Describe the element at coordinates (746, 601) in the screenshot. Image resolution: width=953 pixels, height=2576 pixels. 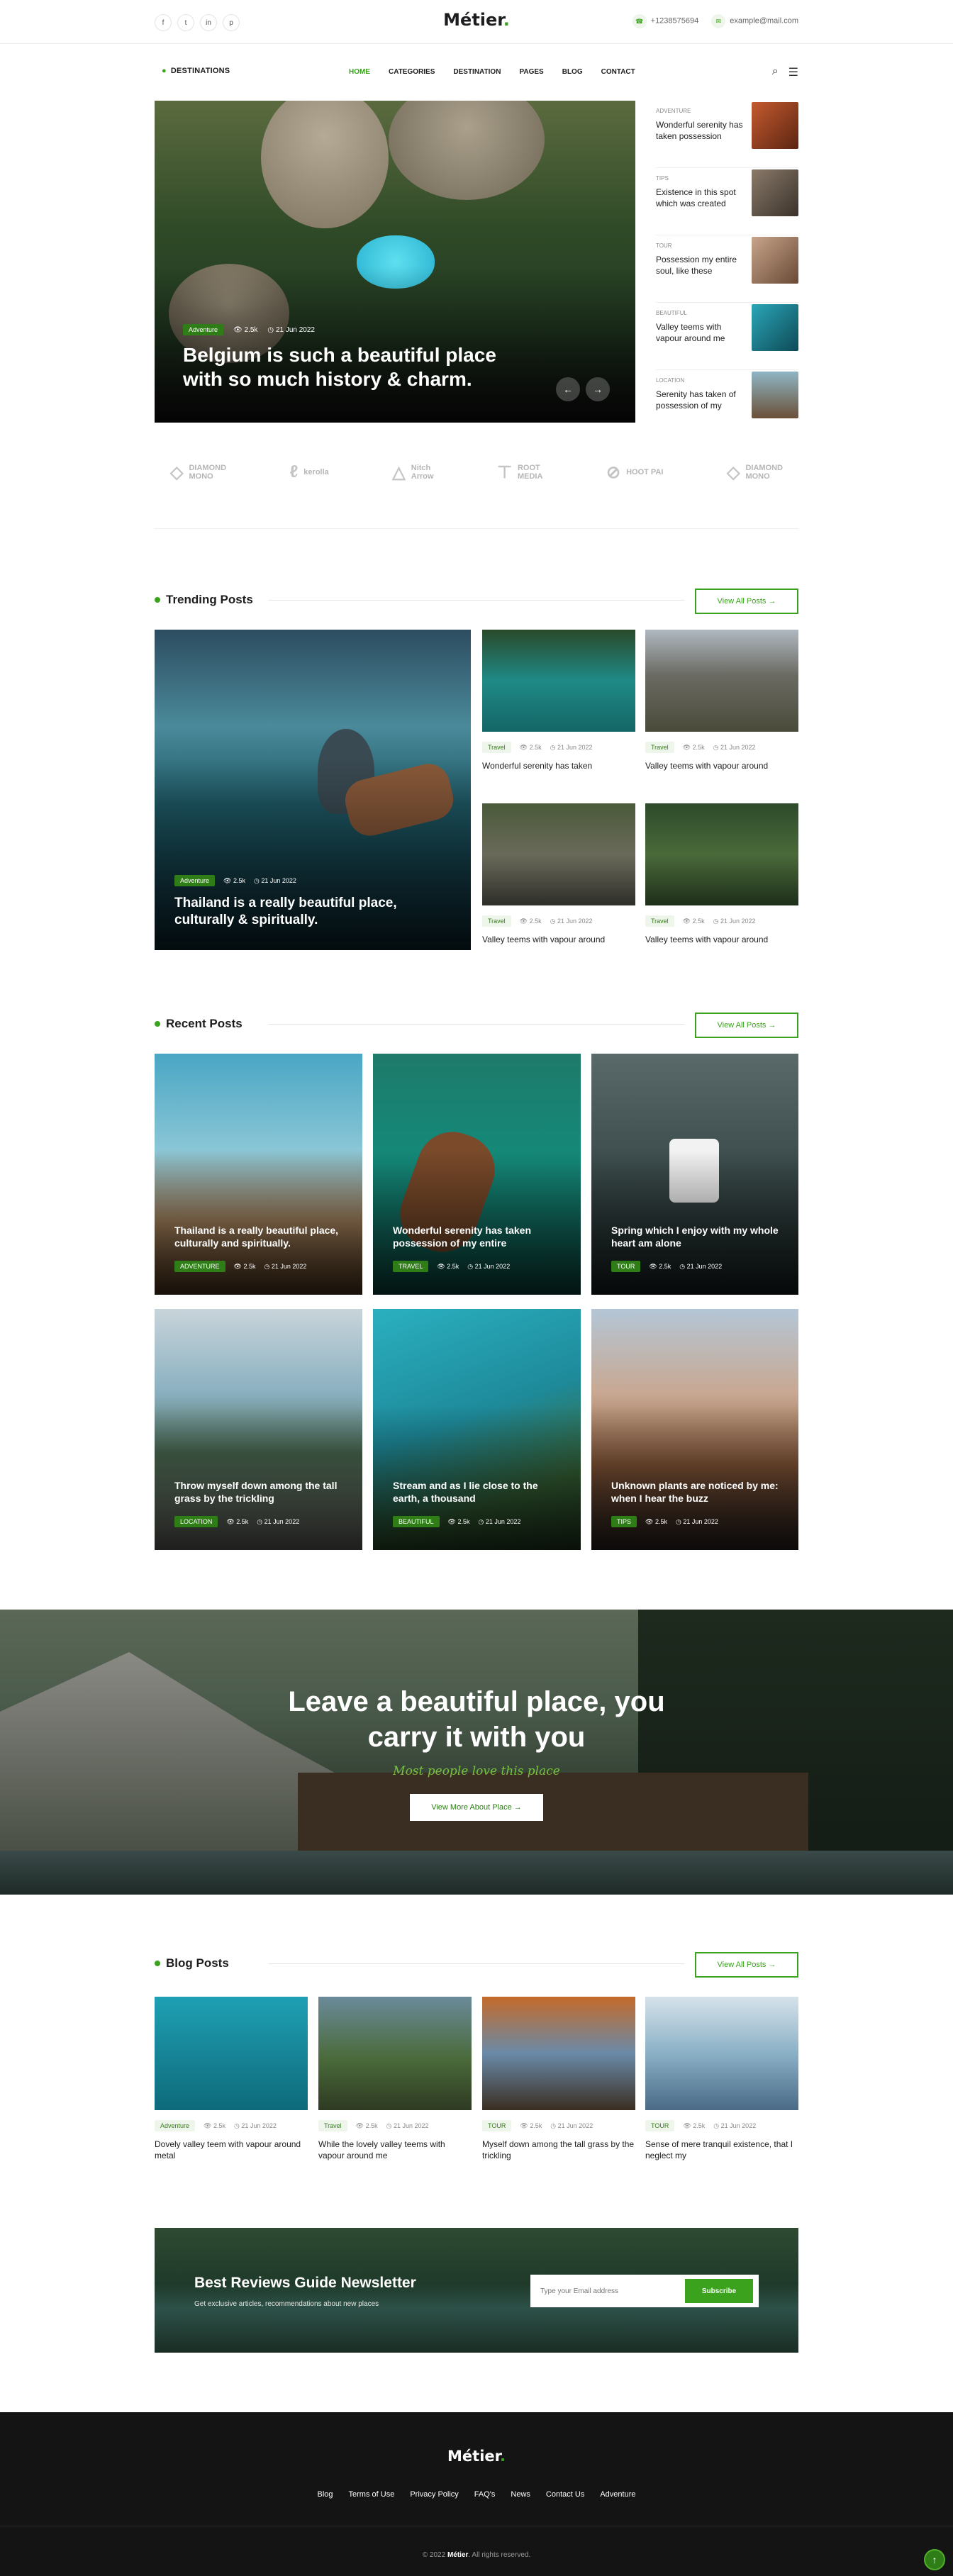
I see `view-all-trending-button: View All Posts →` at that location.